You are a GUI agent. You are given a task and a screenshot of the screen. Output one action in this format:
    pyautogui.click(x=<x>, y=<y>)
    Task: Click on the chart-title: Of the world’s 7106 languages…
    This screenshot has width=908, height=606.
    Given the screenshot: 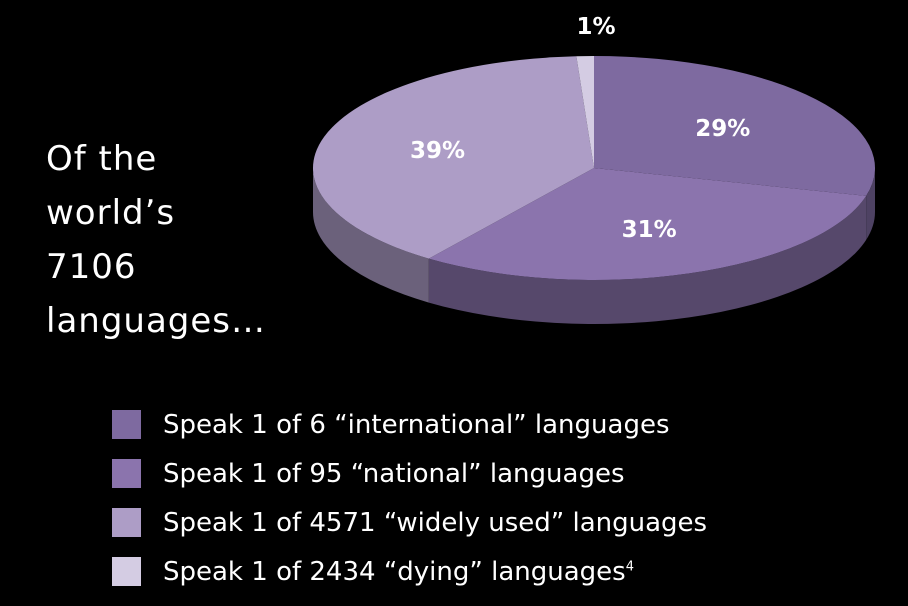 What is the action you would take?
    pyautogui.click(x=196, y=240)
    